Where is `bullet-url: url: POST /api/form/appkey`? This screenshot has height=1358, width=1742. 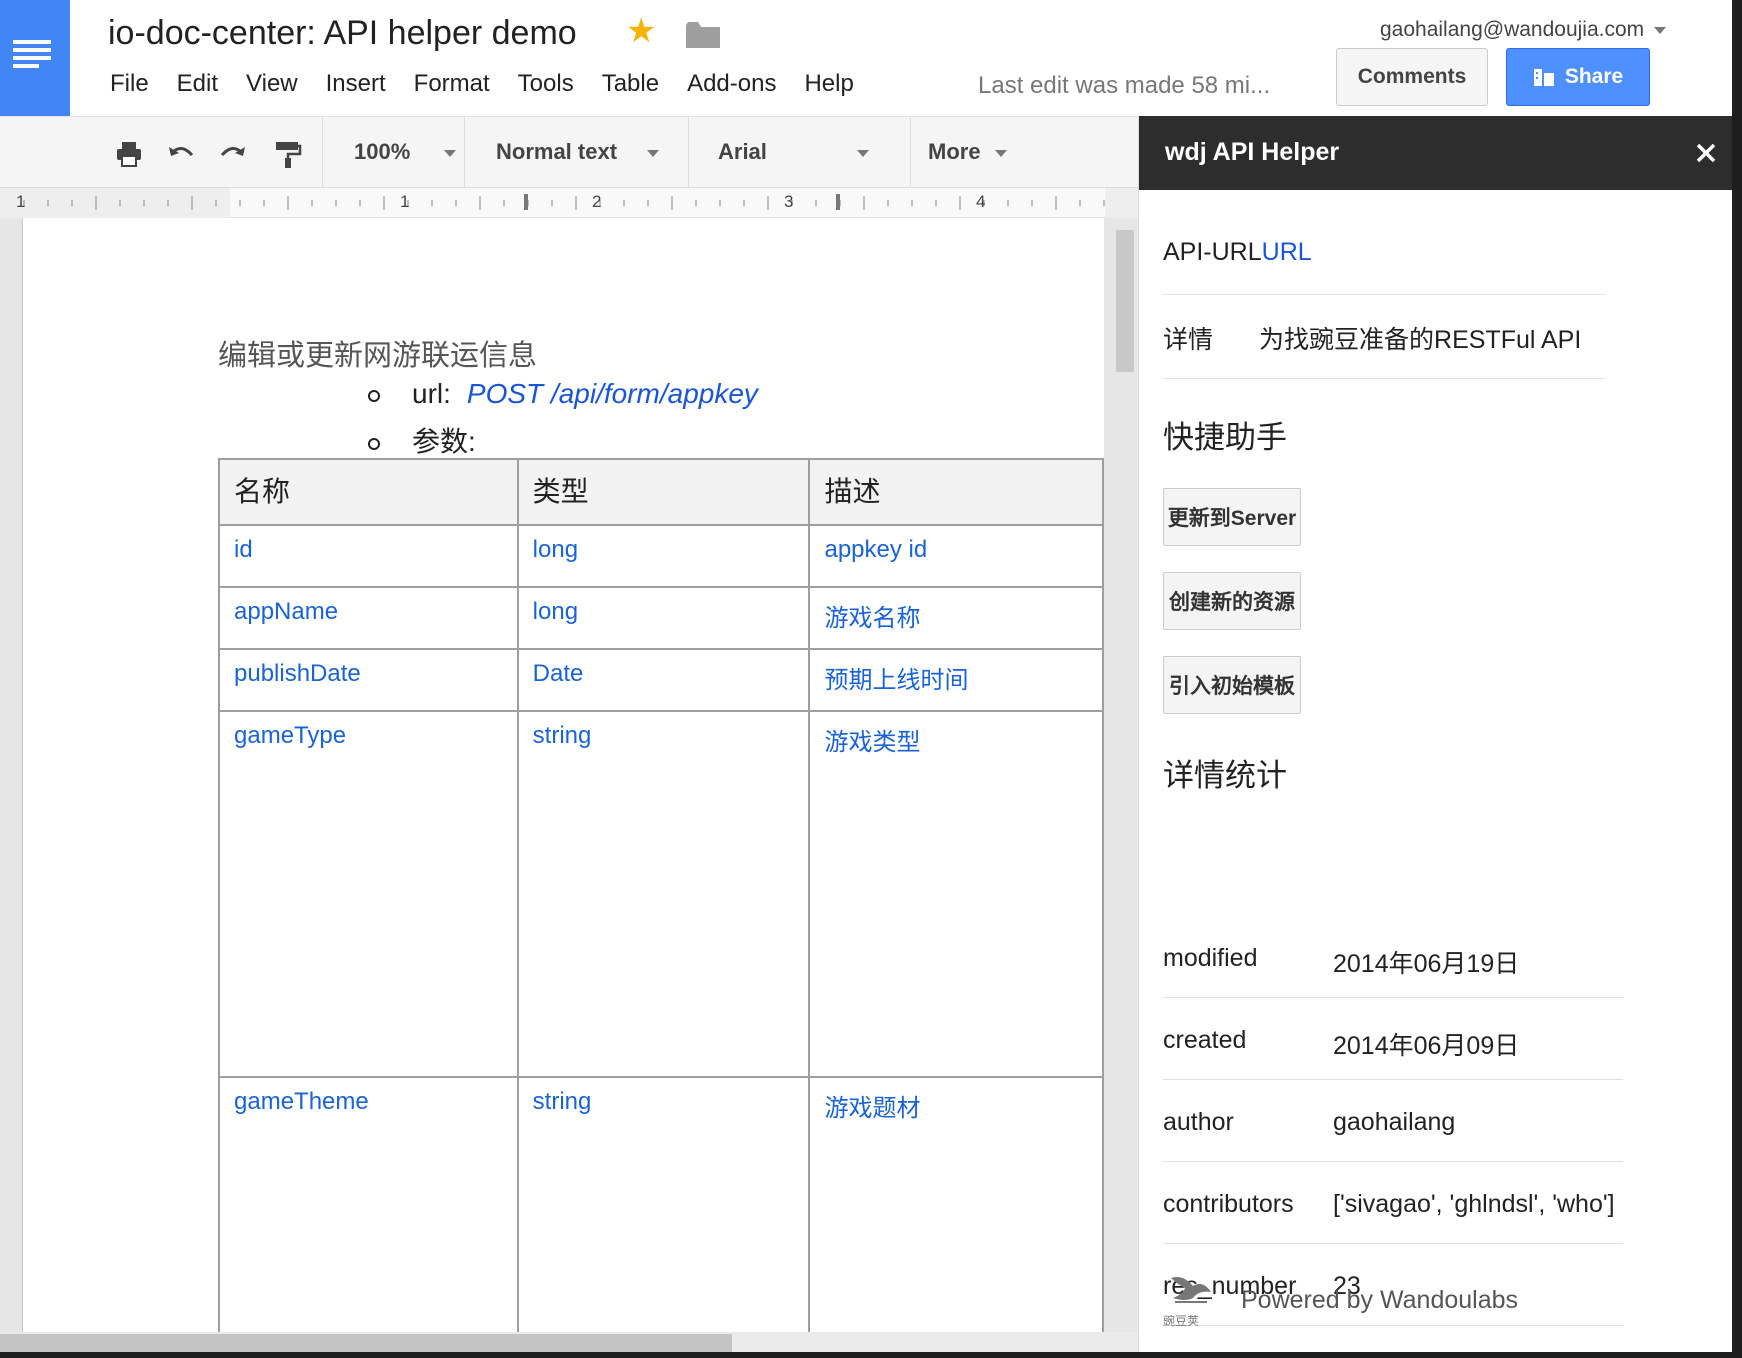 bullet-url: url: POST /api/form/appkey is located at coordinates (563, 394).